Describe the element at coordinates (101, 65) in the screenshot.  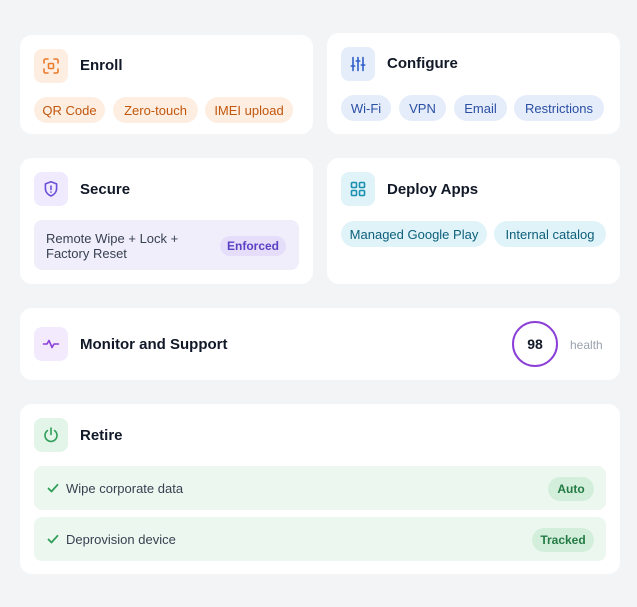
I see `enroll-title: Enroll` at that location.